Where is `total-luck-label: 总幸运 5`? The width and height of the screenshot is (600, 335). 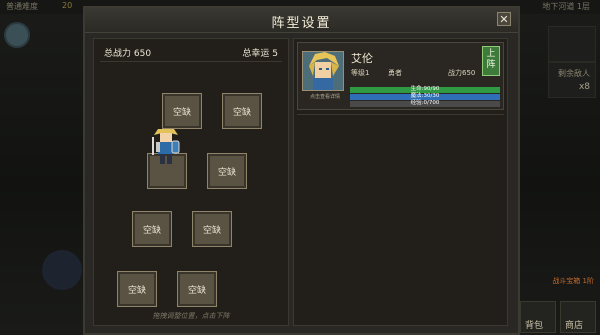
total-luck-label: 总幸运 5 is located at coordinates (260, 54).